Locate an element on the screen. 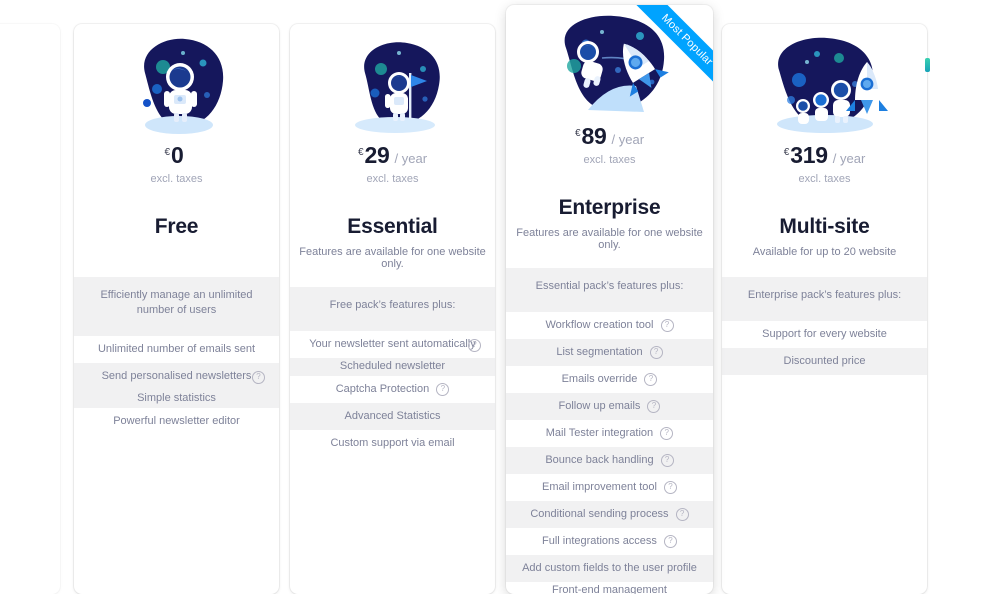 This screenshot has width=1000, height=594. feature-label: Discounted price is located at coordinates (824, 361).